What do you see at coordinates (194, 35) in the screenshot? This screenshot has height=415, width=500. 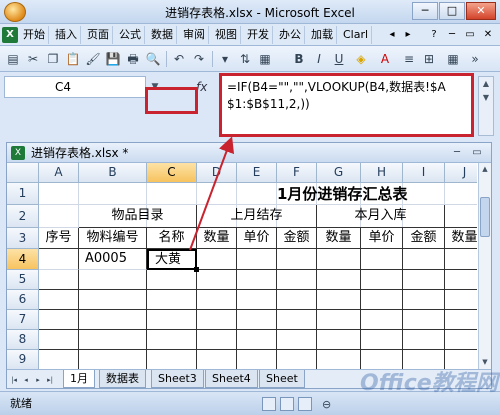 I see `tab-review: 审阅` at bounding box center [194, 35].